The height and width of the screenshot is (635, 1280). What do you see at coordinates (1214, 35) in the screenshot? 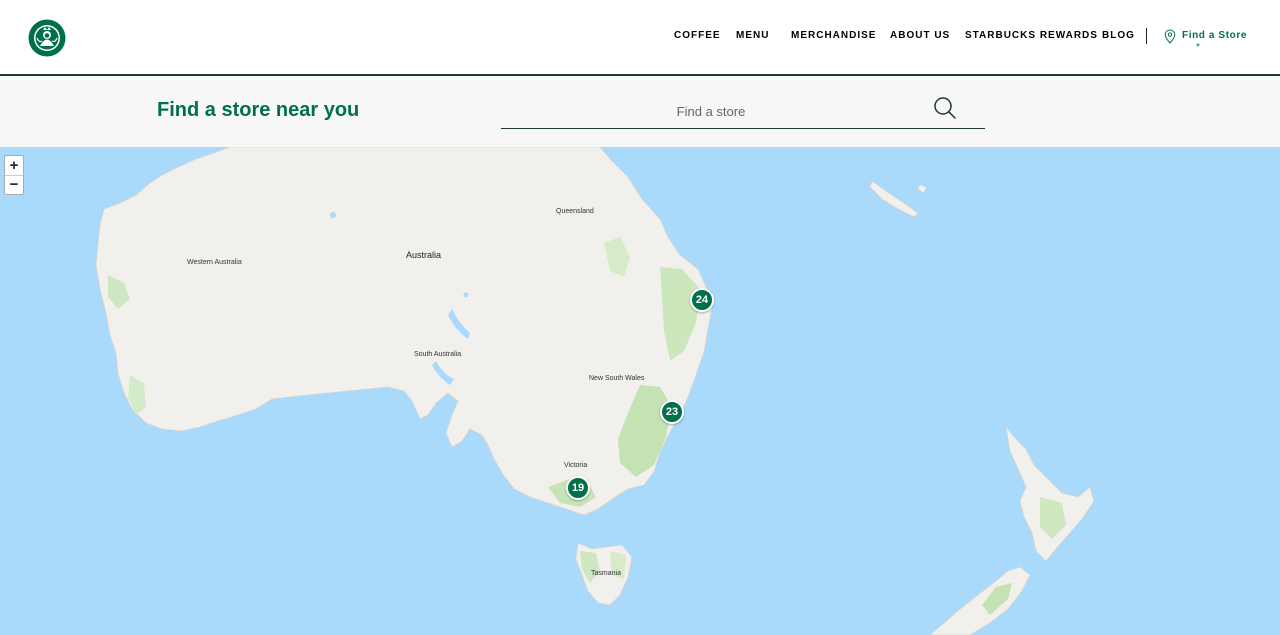
I see `find-a-store-label: Find a Store` at bounding box center [1214, 35].